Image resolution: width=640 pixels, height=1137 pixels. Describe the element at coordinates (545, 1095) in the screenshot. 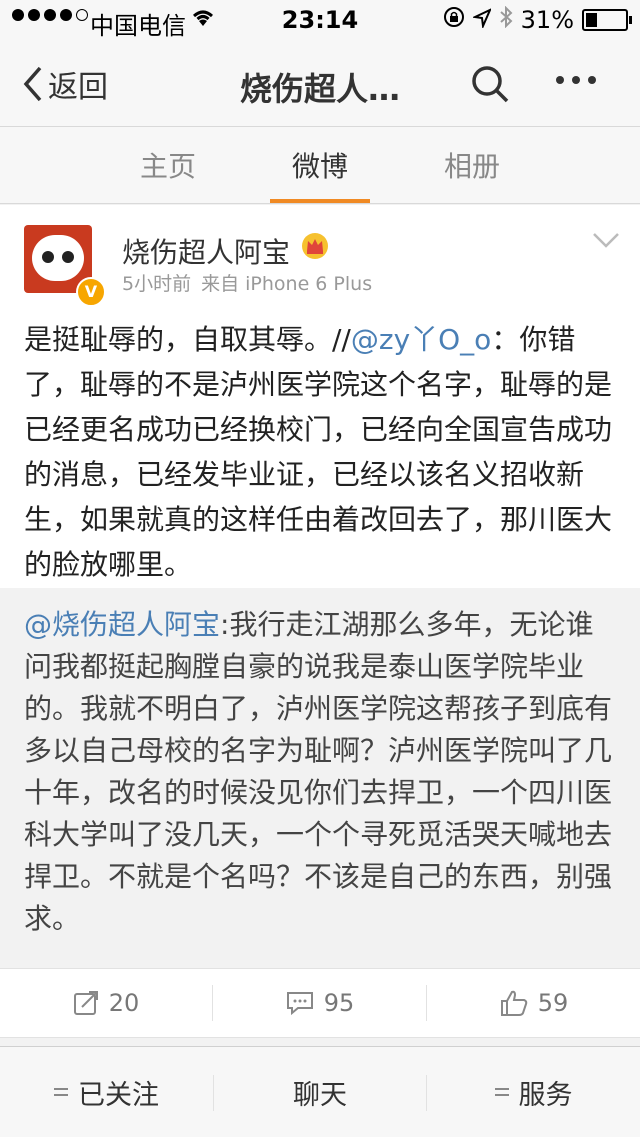

I see `service-label: 服务` at that location.